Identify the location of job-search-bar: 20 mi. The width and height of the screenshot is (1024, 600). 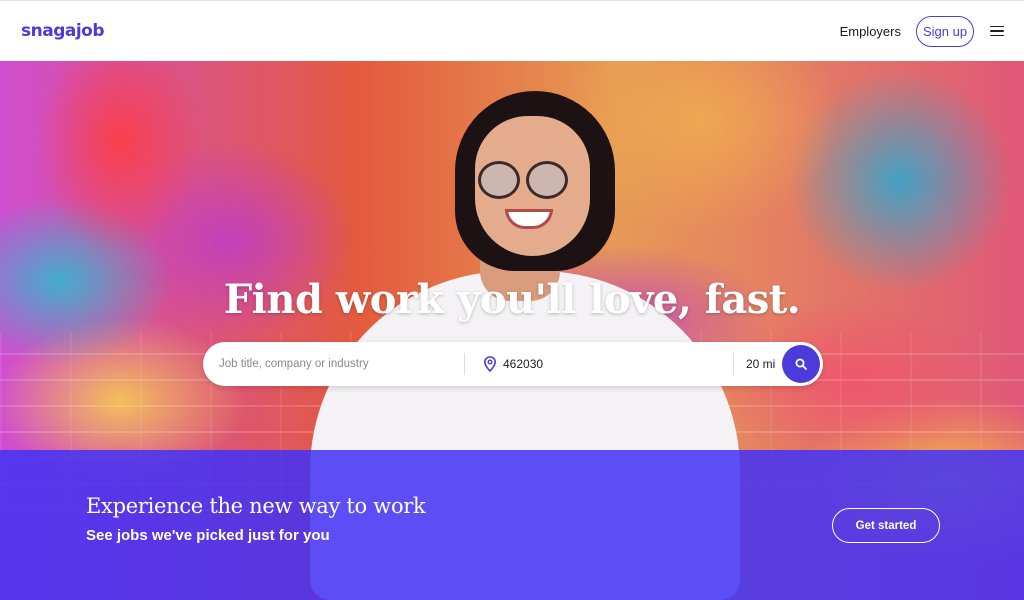
(513, 364).